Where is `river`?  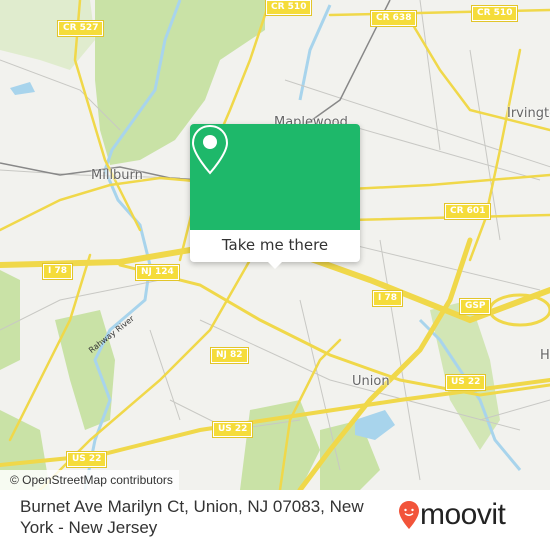 river is located at coordinates (315, 52).